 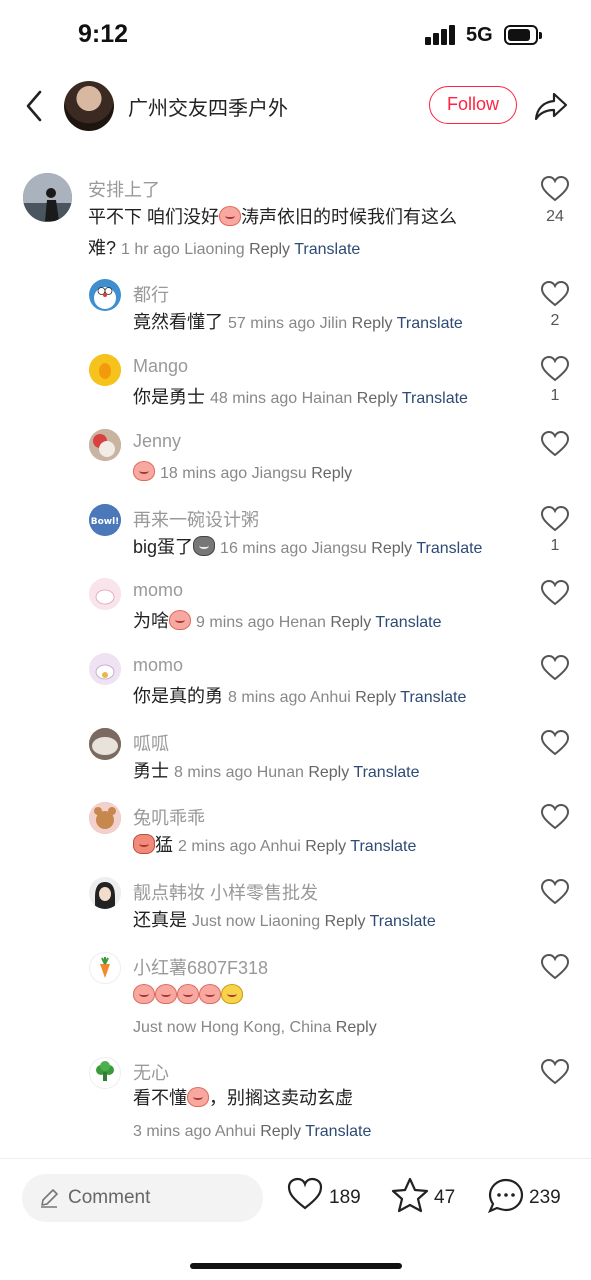 I want to click on comment-text: 为啥, so click(x=151, y=621).